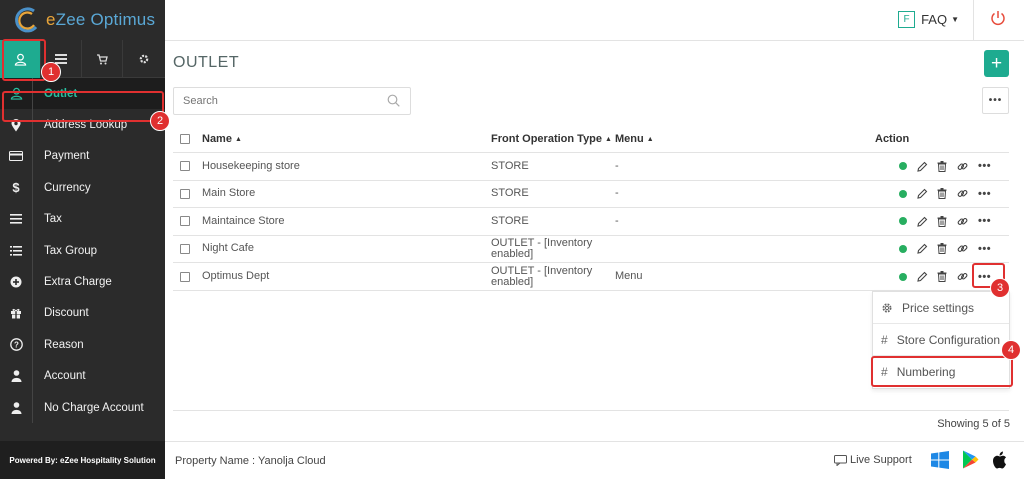 The width and height of the screenshot is (1024, 479). Describe the element at coordinates (948, 339) in the screenshot. I see `menu-item-label: Store Configuration` at that location.